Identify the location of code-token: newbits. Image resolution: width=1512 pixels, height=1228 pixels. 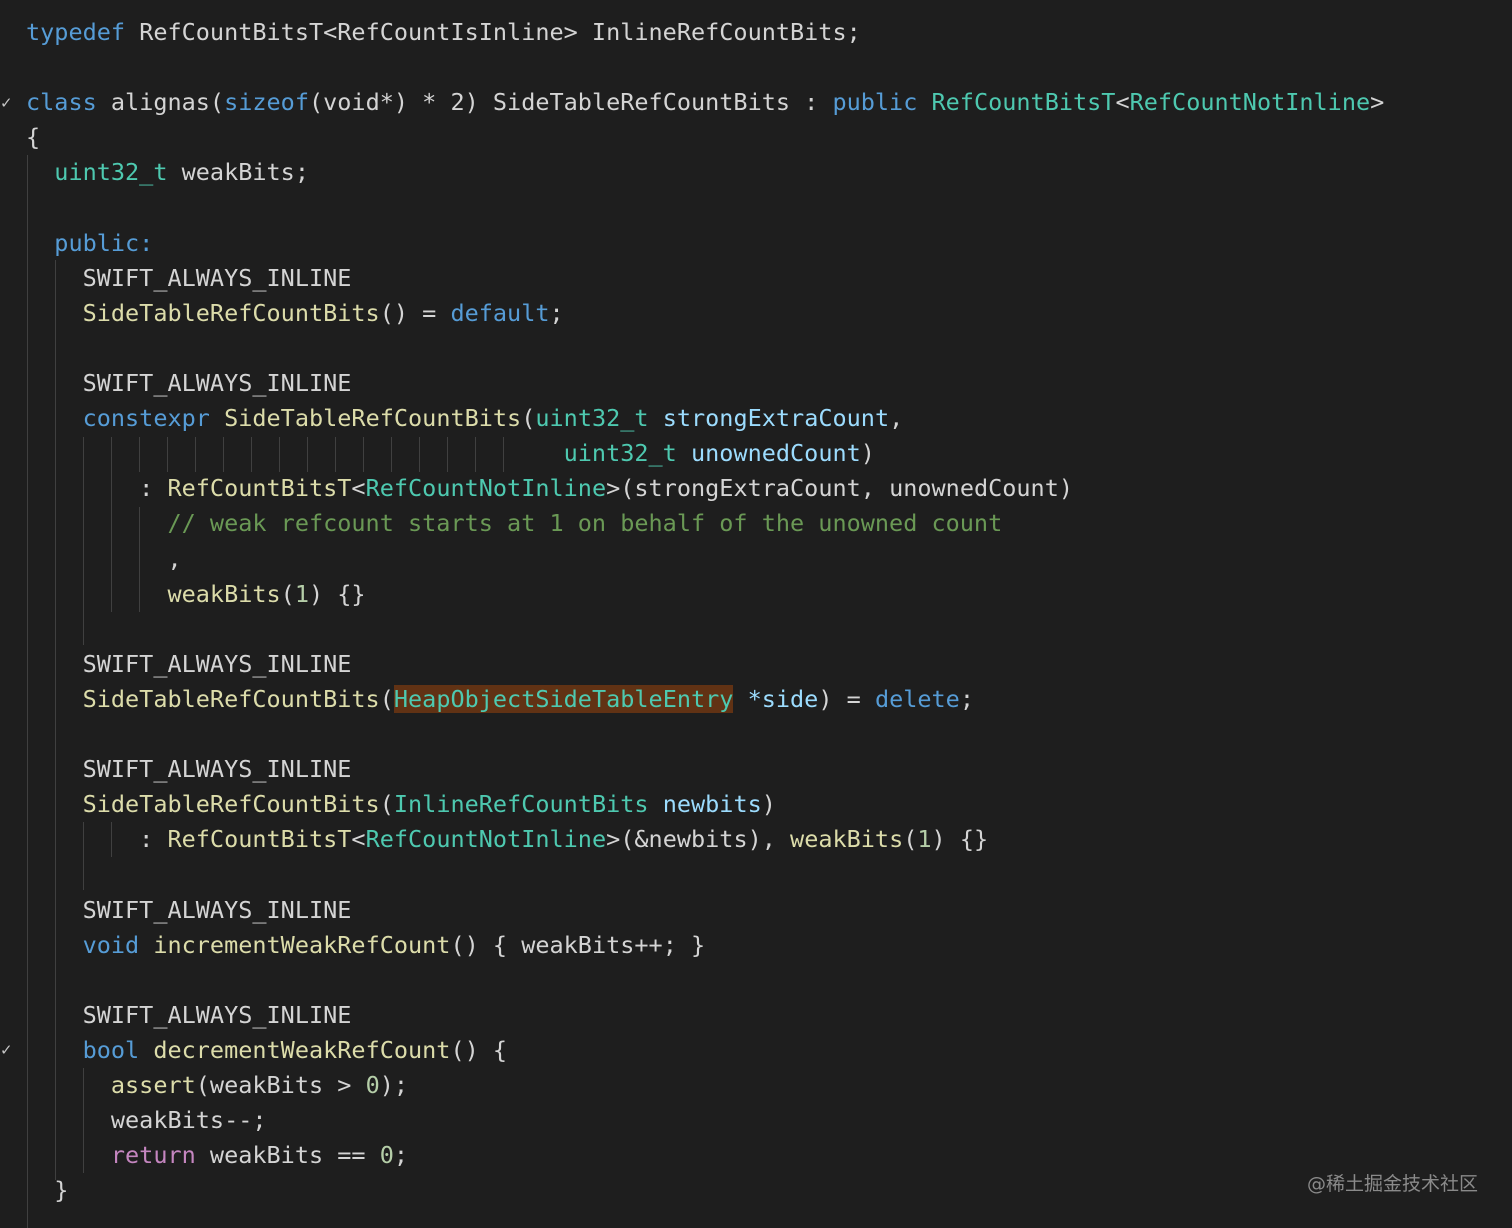
(712, 804).